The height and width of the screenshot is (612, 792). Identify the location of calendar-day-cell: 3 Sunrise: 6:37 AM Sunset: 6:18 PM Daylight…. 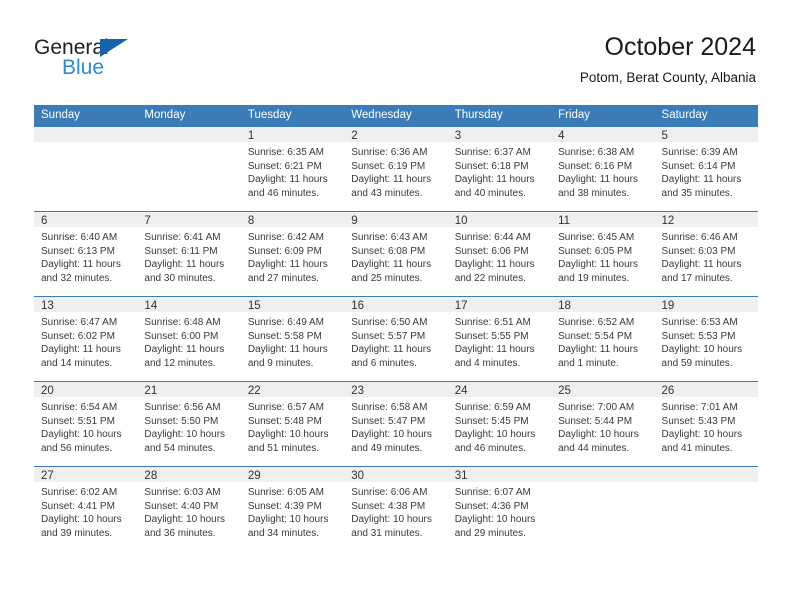
(499, 169).